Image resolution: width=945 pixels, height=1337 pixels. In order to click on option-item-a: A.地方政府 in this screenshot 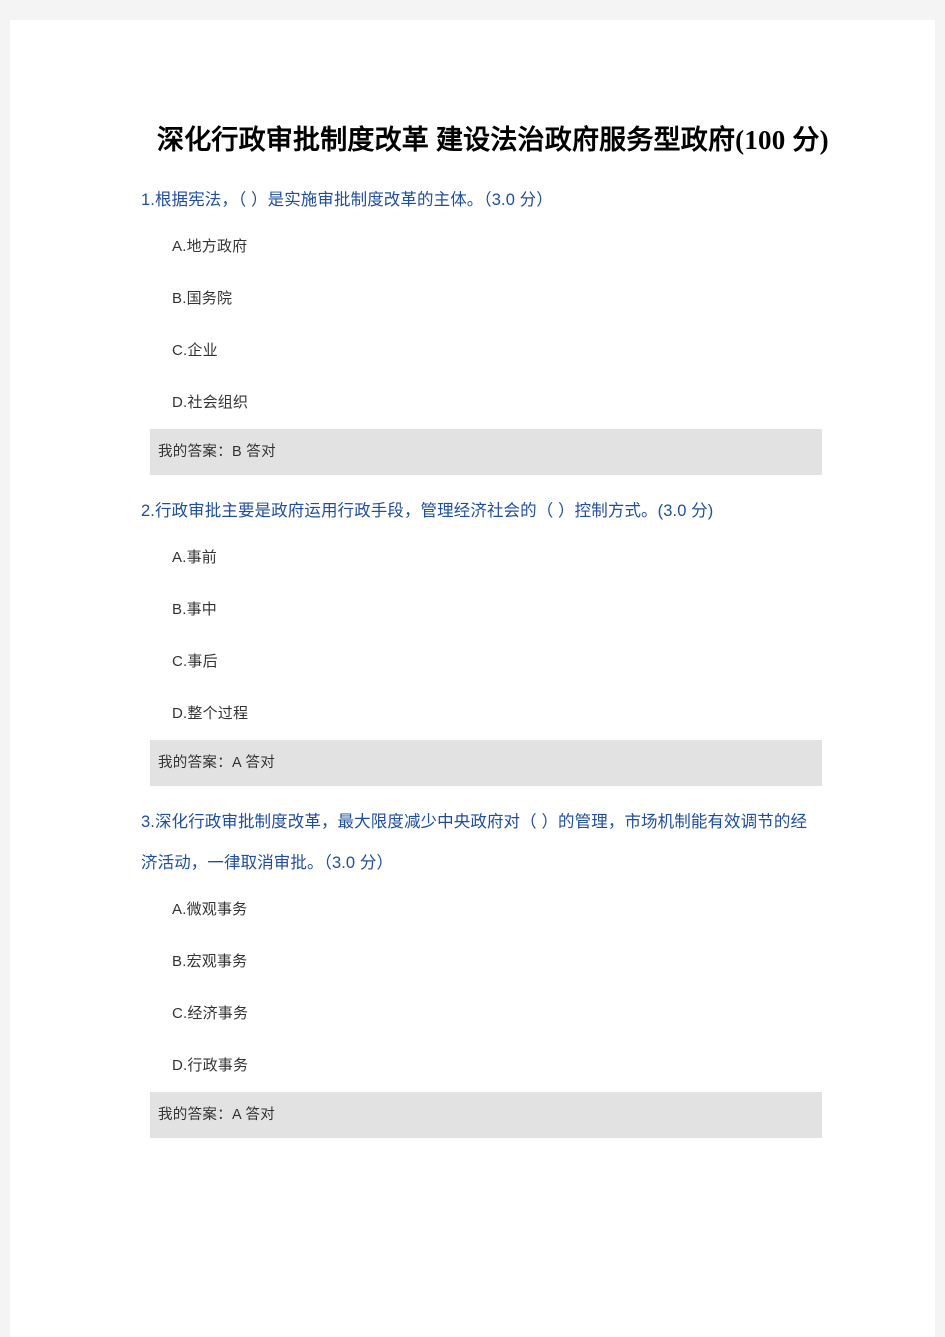, I will do `click(553, 247)`.